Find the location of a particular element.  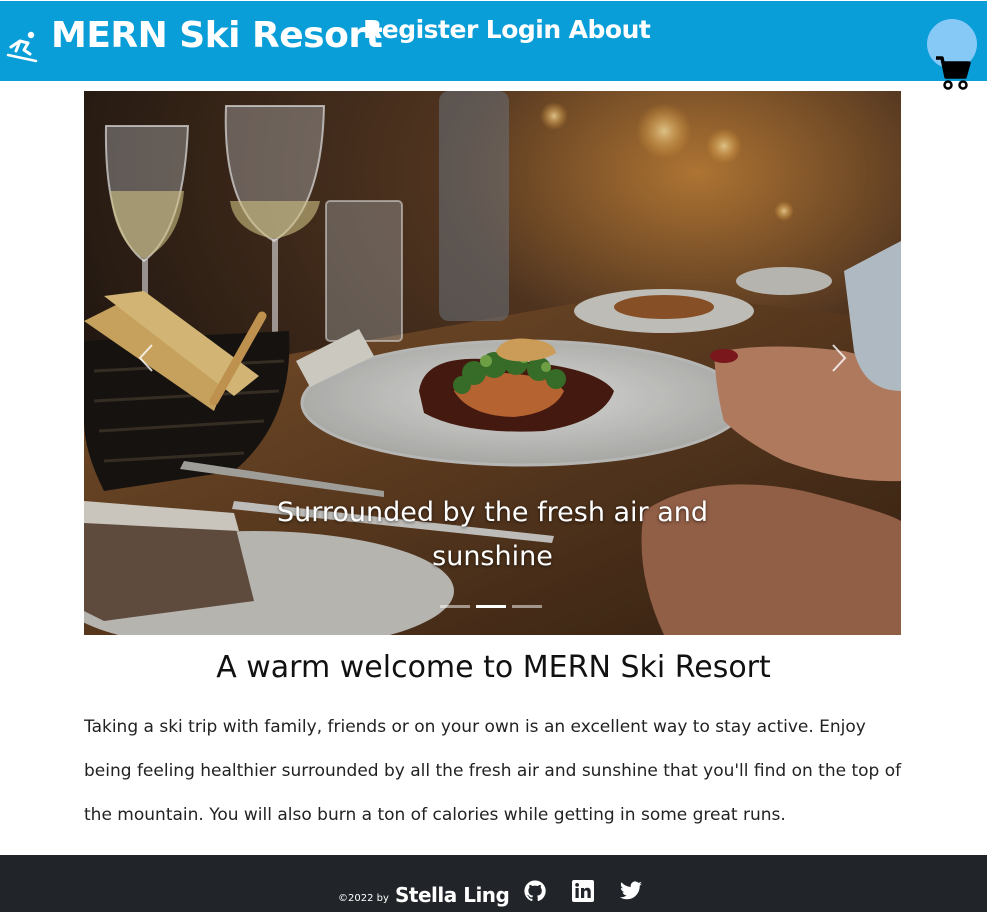

linkedin-icon is located at coordinates (583, 891).